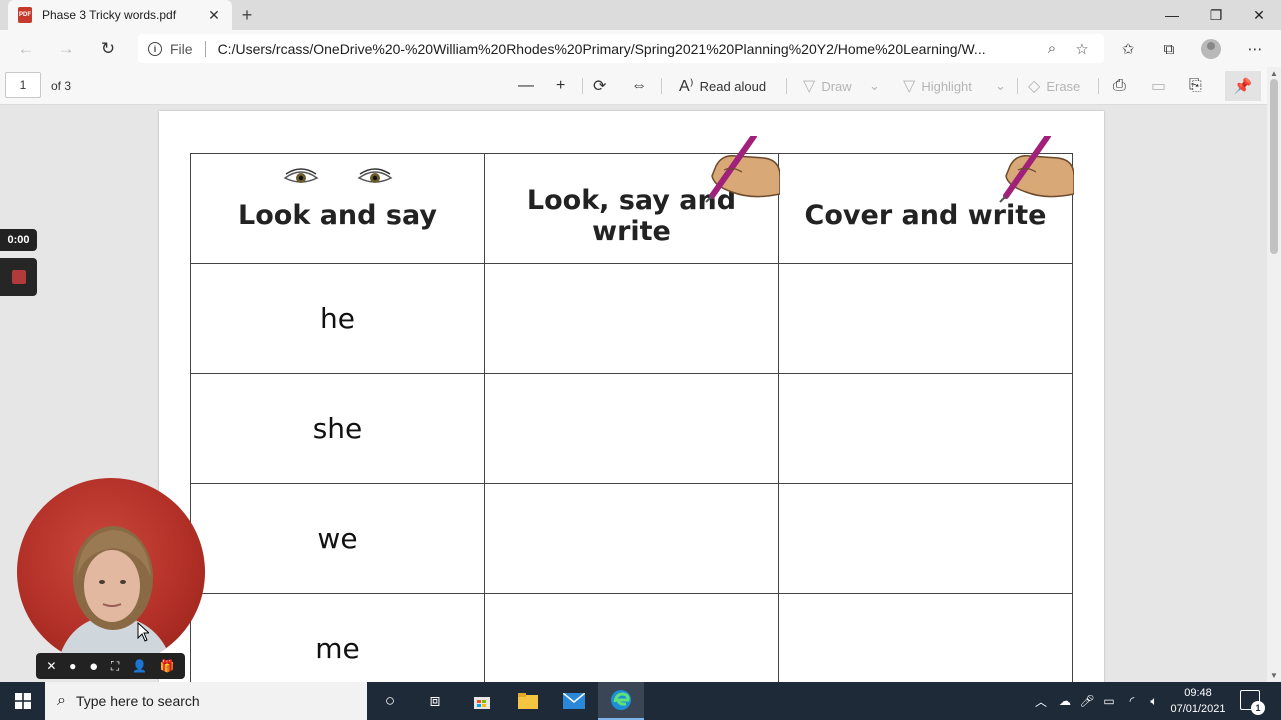  I want to click on search-icon: ⌕, so click(61, 700).